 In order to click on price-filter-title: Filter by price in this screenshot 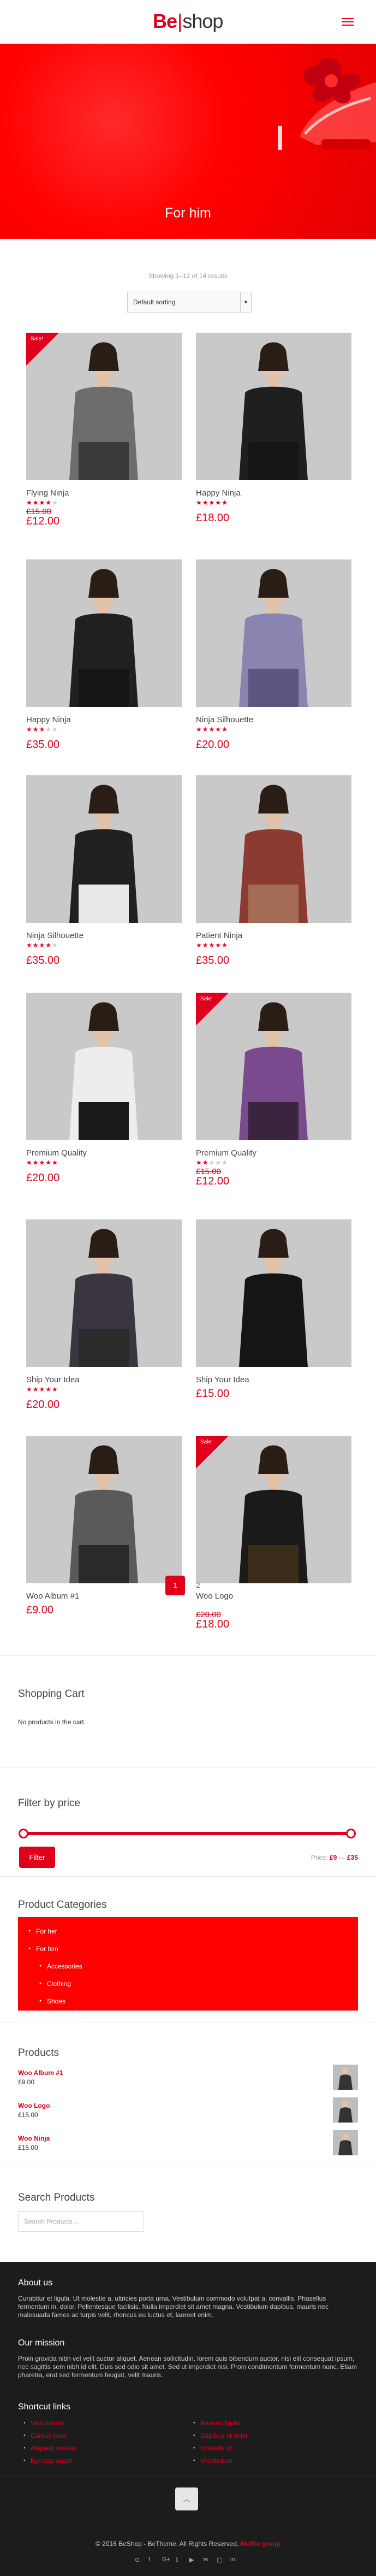, I will do `click(49, 1803)`.